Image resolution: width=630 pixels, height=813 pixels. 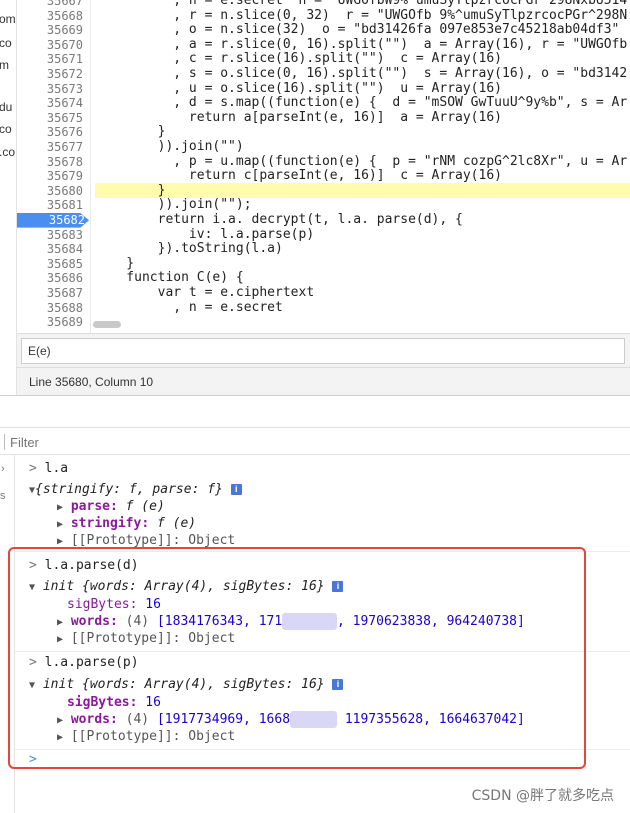 What do you see at coordinates (212, 540) in the screenshot?
I see `property-value: Object` at bounding box center [212, 540].